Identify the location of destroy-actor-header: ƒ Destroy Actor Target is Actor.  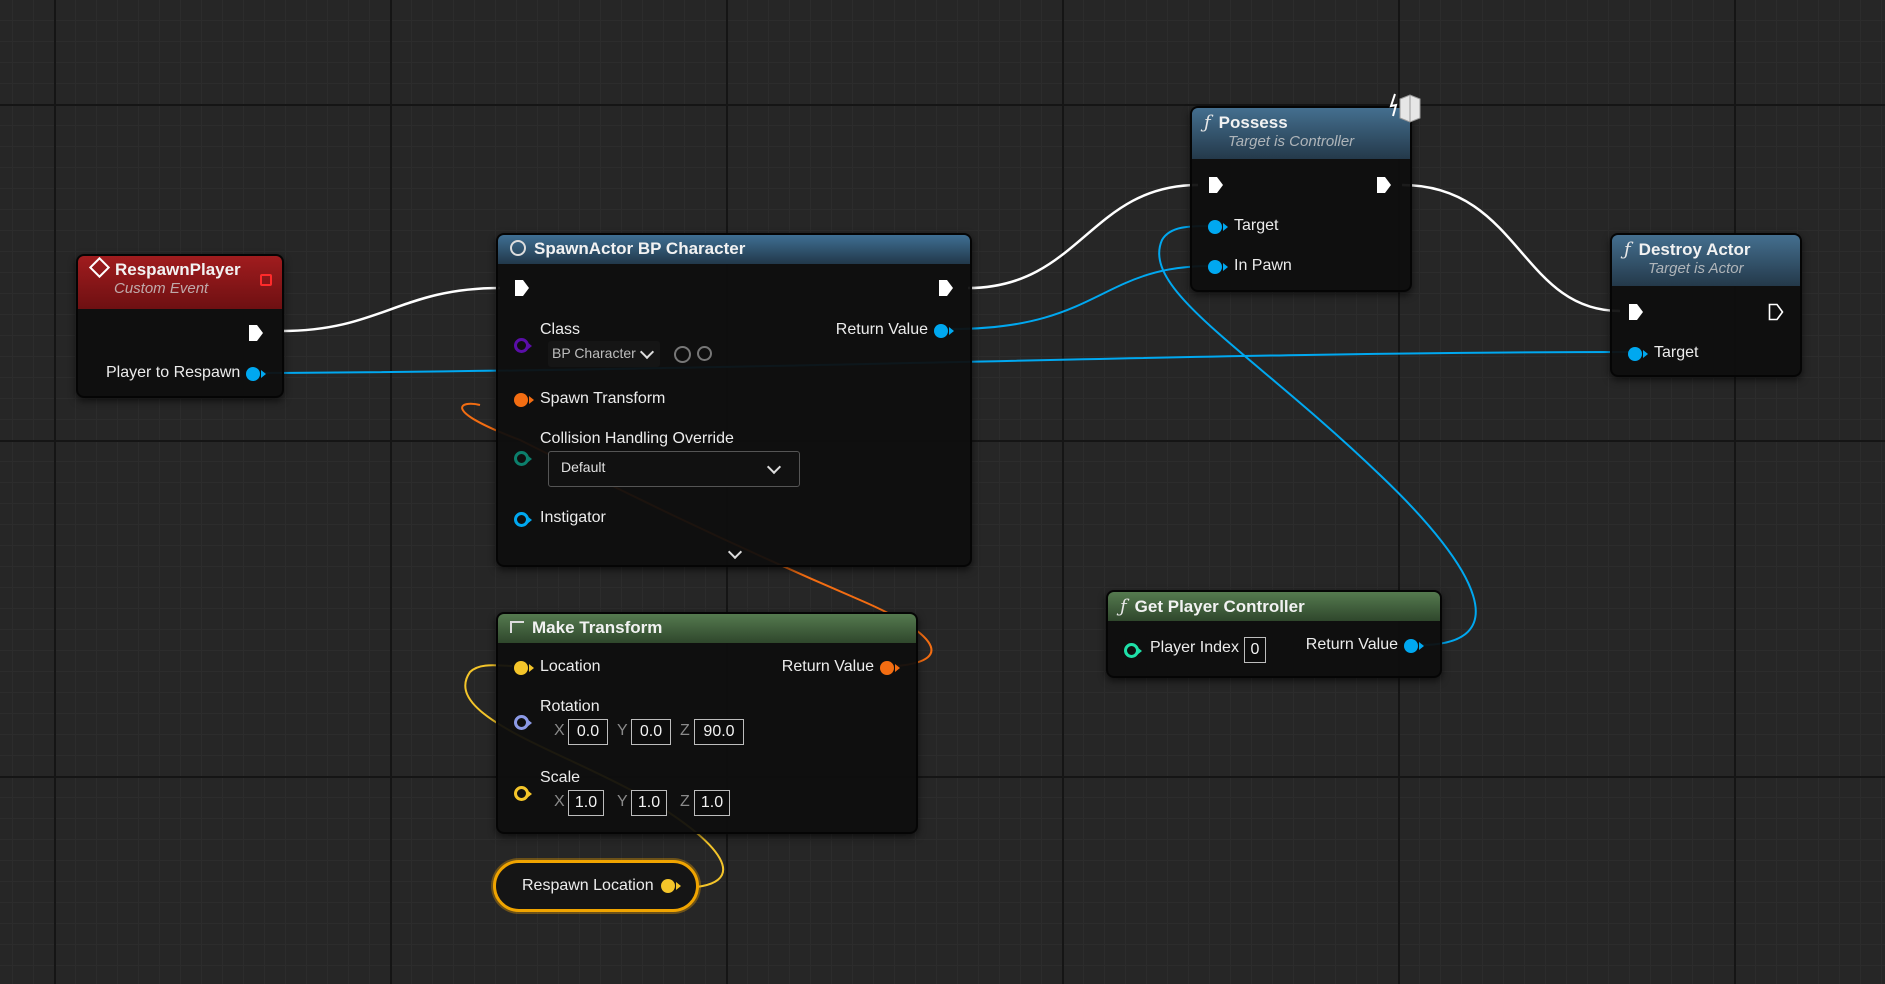
(1706, 260).